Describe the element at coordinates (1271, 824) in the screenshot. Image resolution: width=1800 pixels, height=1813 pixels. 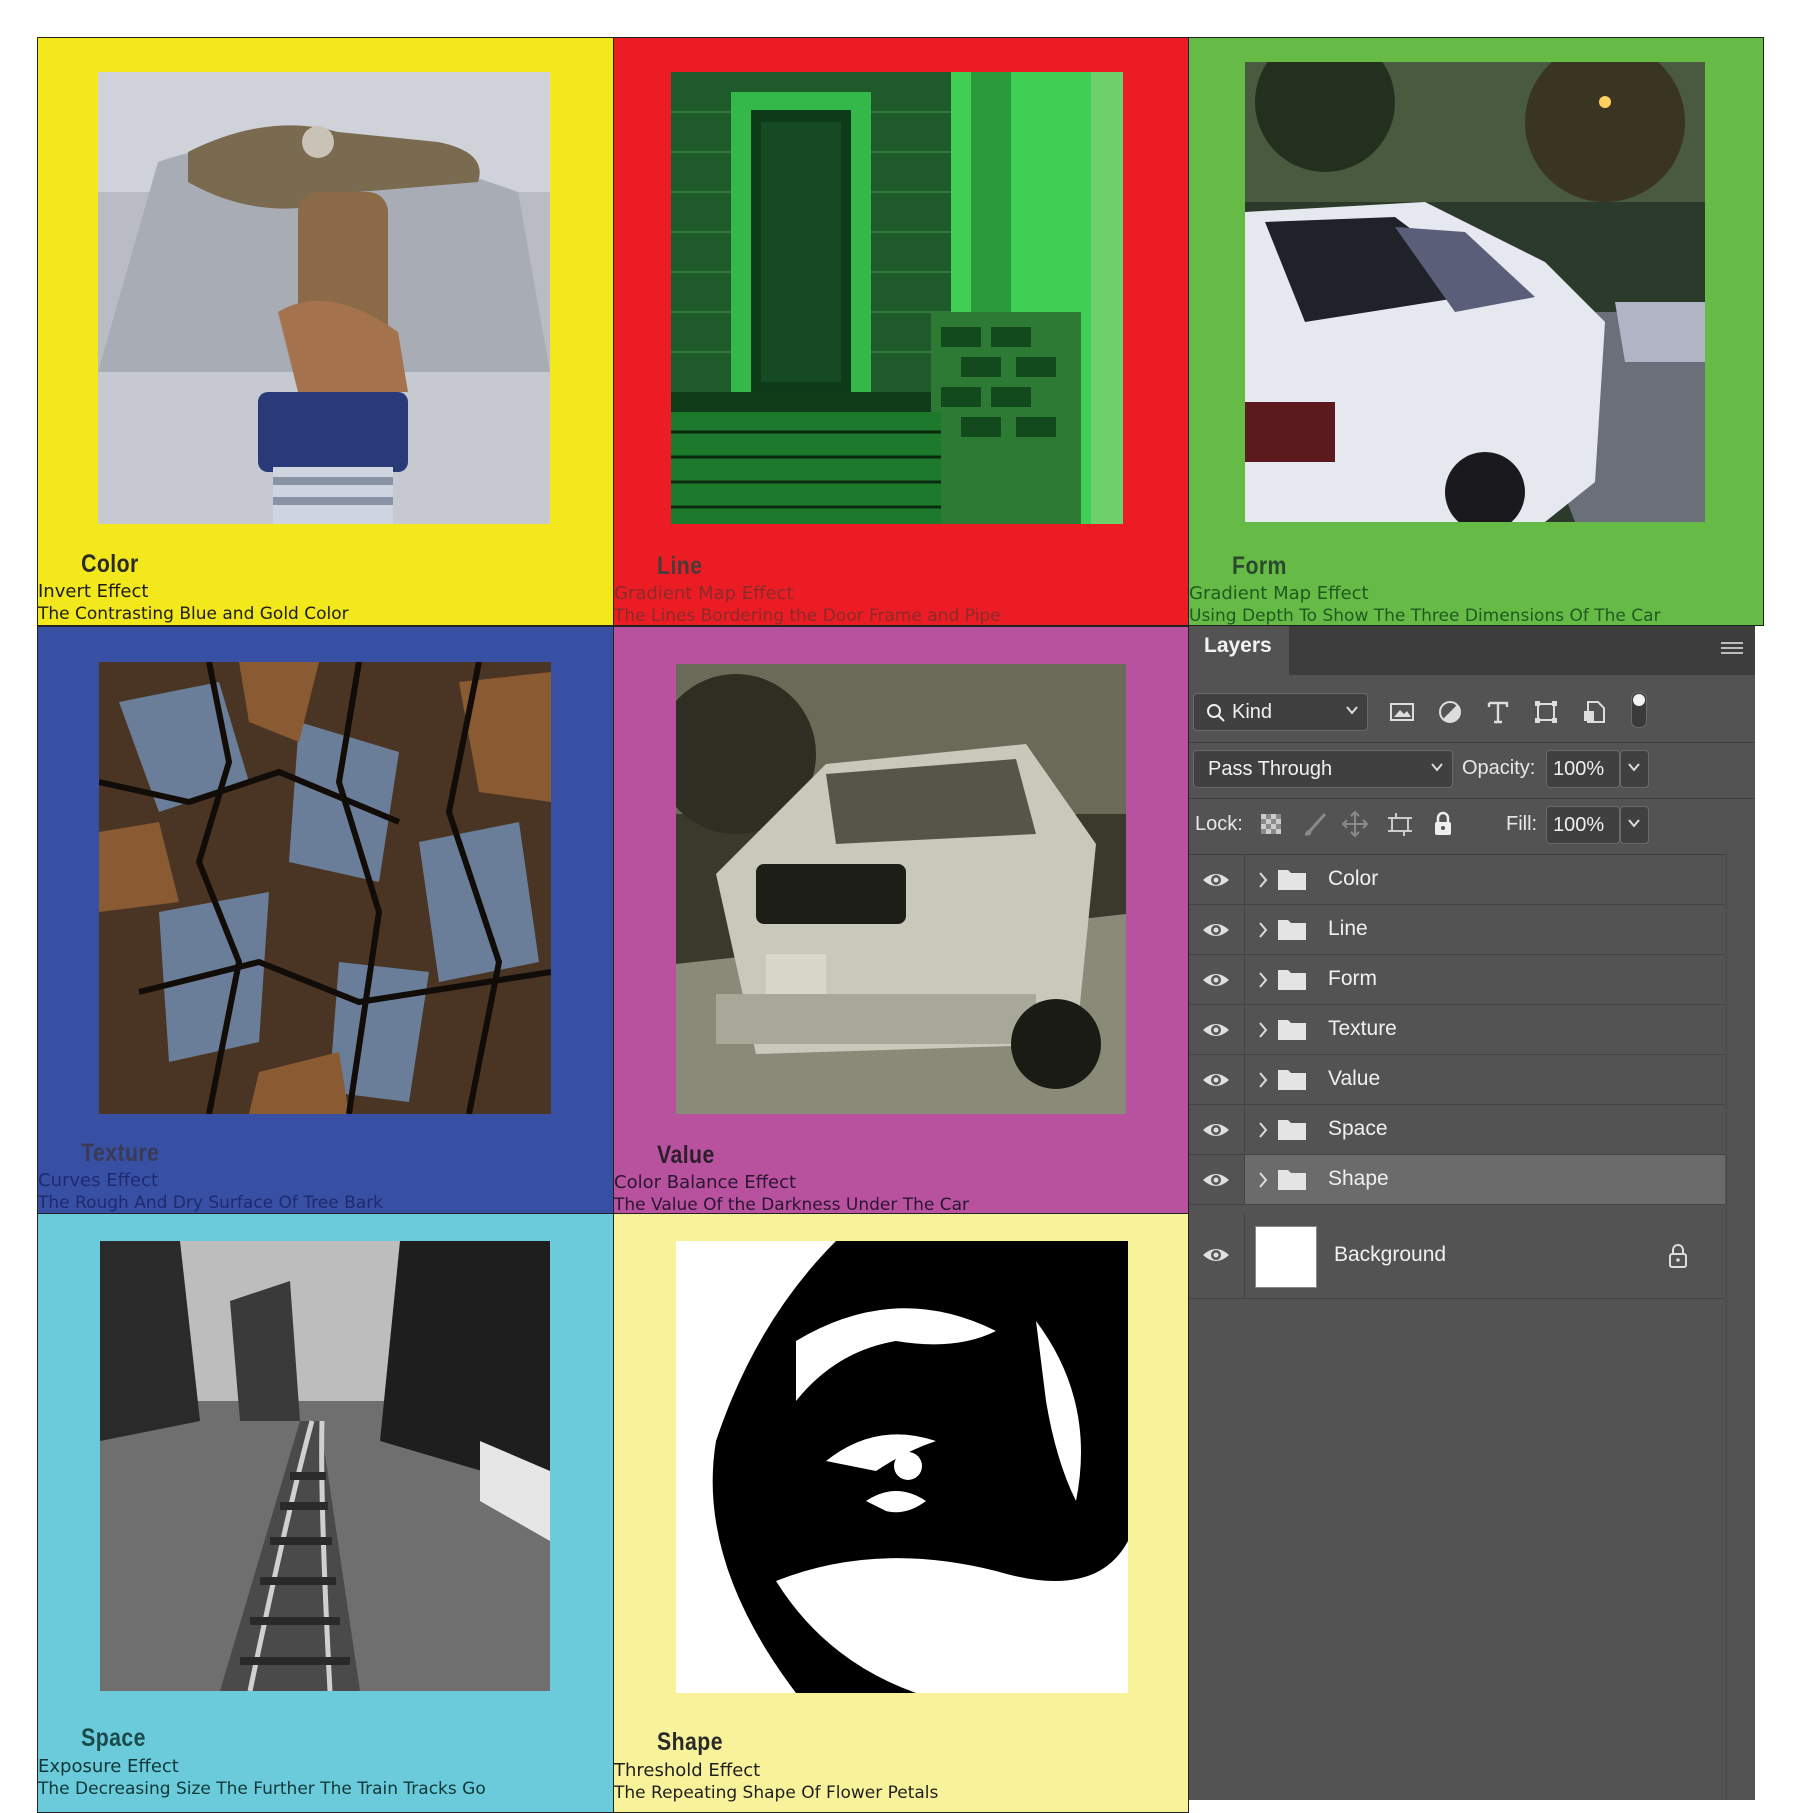
I see `lock-transparent-icon` at that location.